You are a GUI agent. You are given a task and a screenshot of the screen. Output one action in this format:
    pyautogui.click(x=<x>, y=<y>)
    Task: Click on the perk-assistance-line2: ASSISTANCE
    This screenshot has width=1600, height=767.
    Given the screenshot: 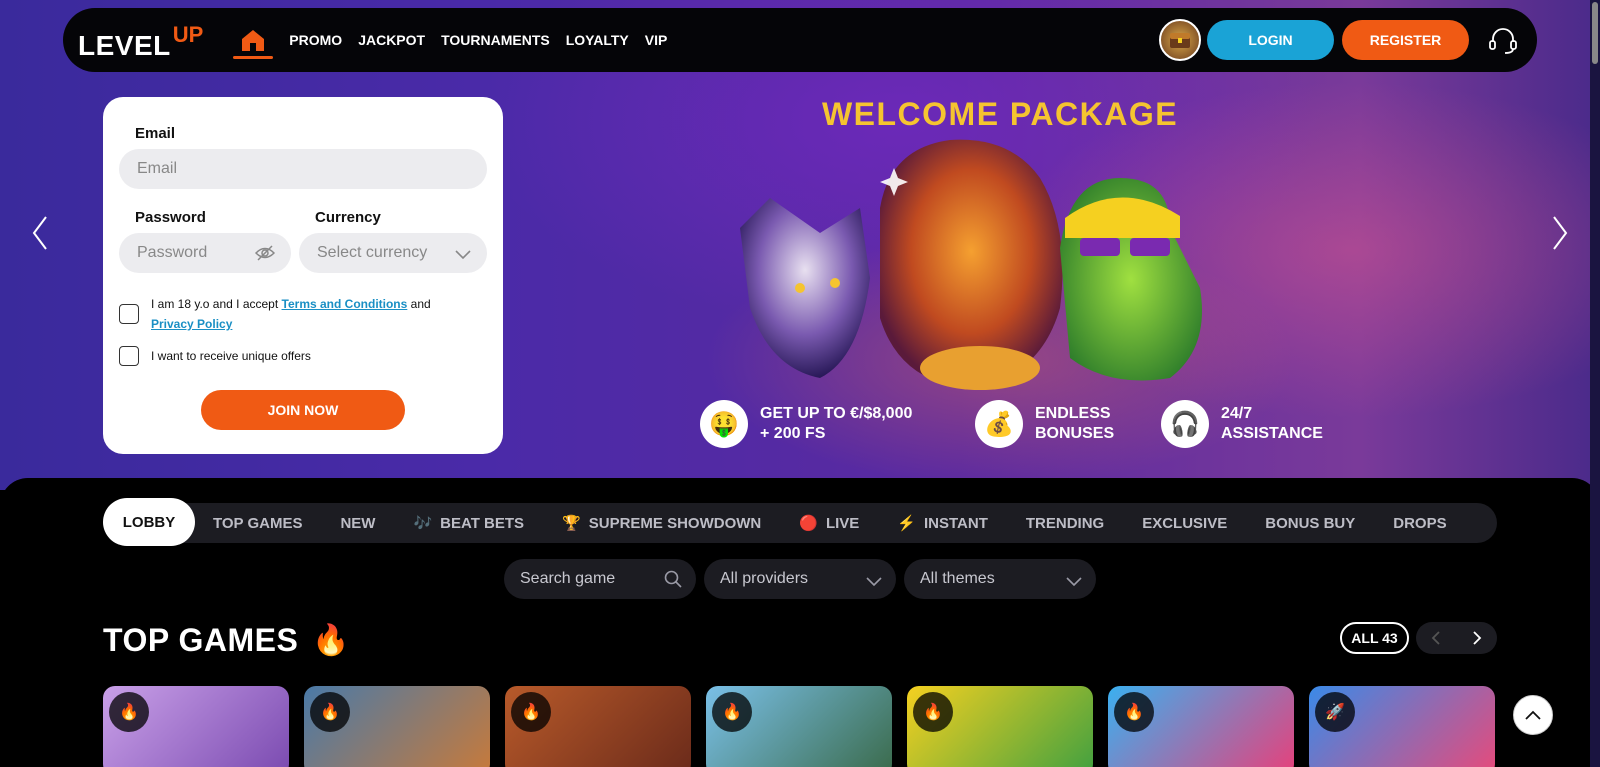 What is the action you would take?
    pyautogui.click(x=1272, y=433)
    